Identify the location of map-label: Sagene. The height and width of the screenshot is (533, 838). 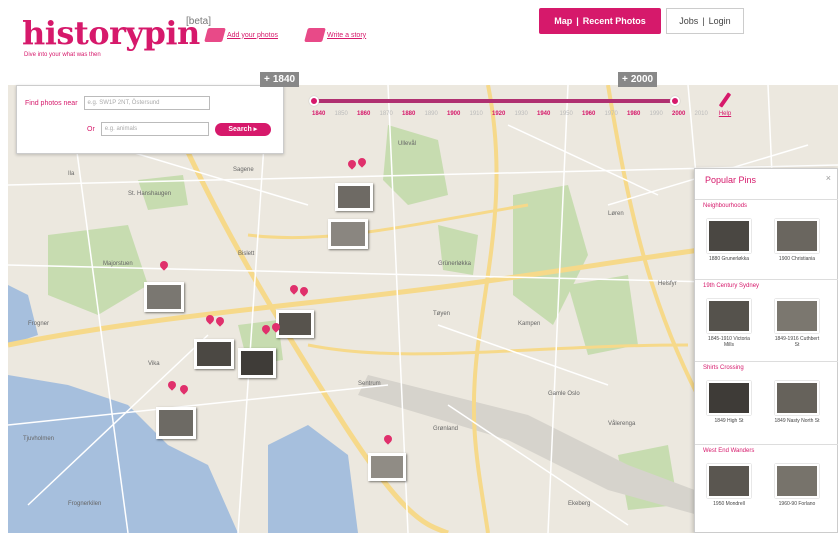
(243, 170).